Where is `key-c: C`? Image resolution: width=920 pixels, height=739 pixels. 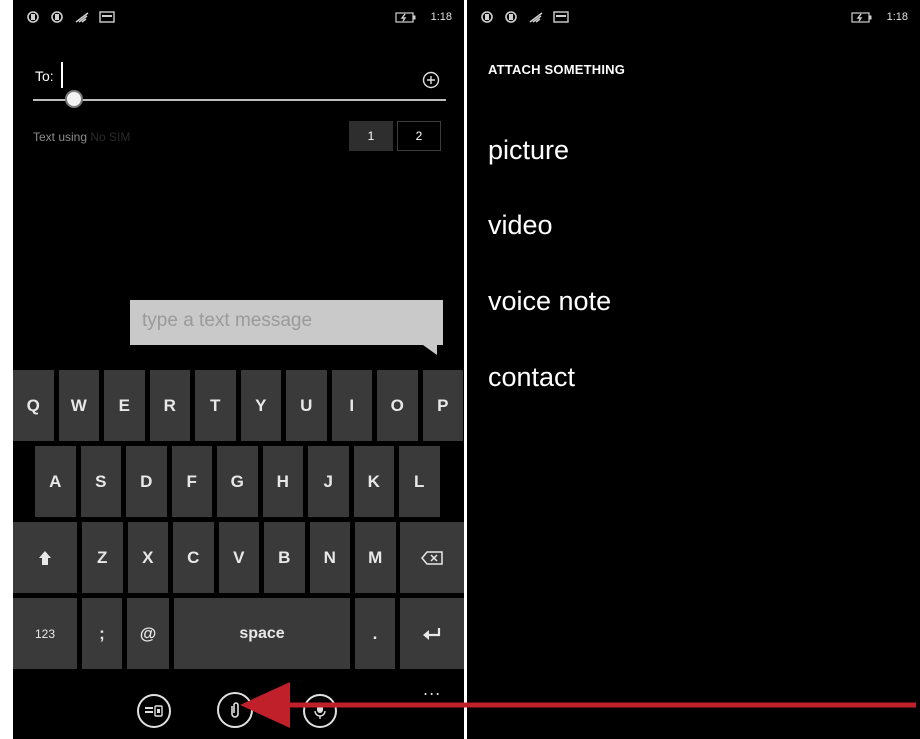
key-c: C is located at coordinates (193, 557).